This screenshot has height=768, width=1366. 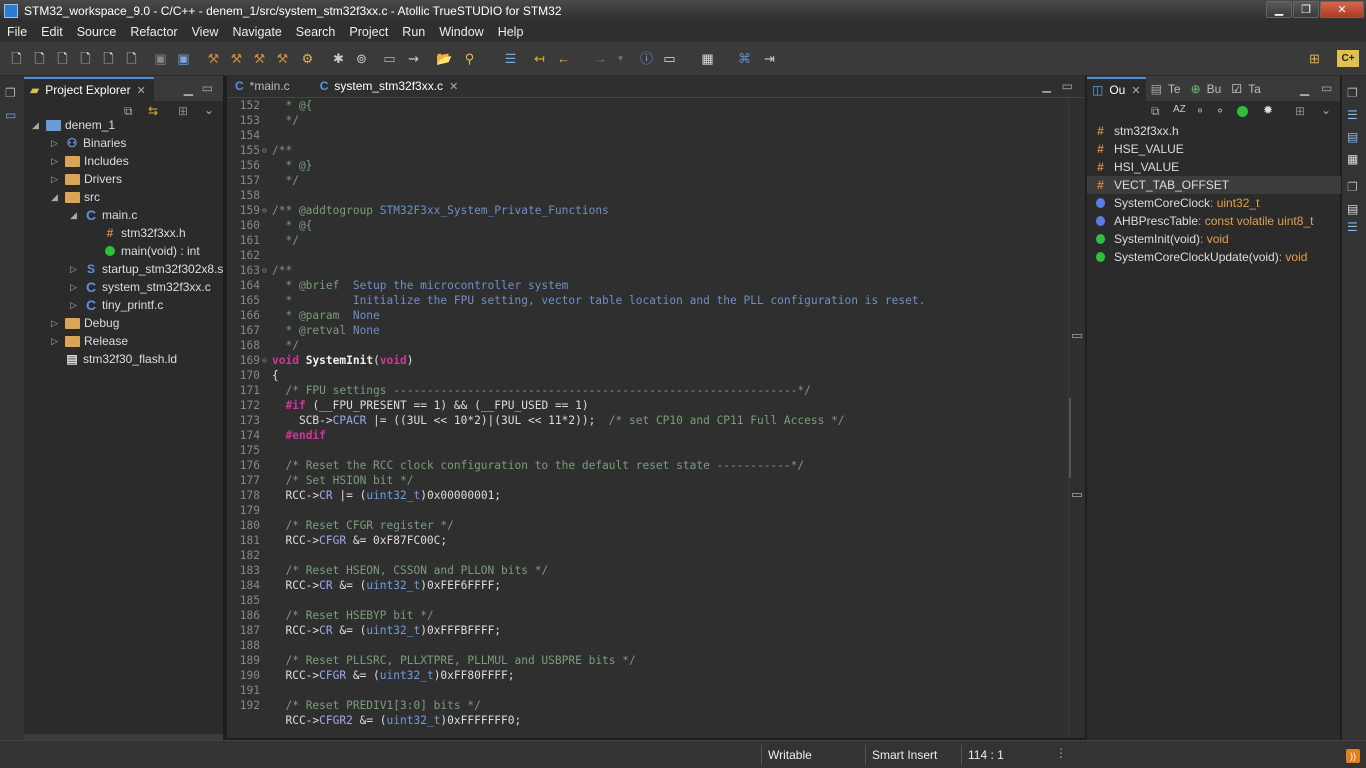 I want to click on toggle-mark-icon: ☰, so click(x=510, y=58).